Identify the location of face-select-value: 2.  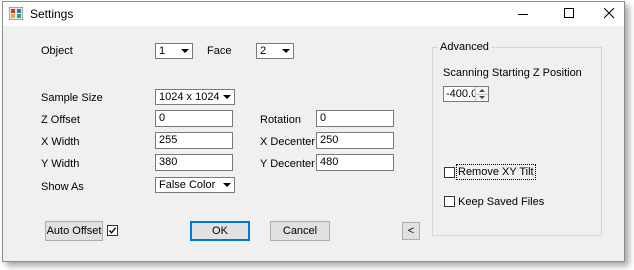
(263, 51).